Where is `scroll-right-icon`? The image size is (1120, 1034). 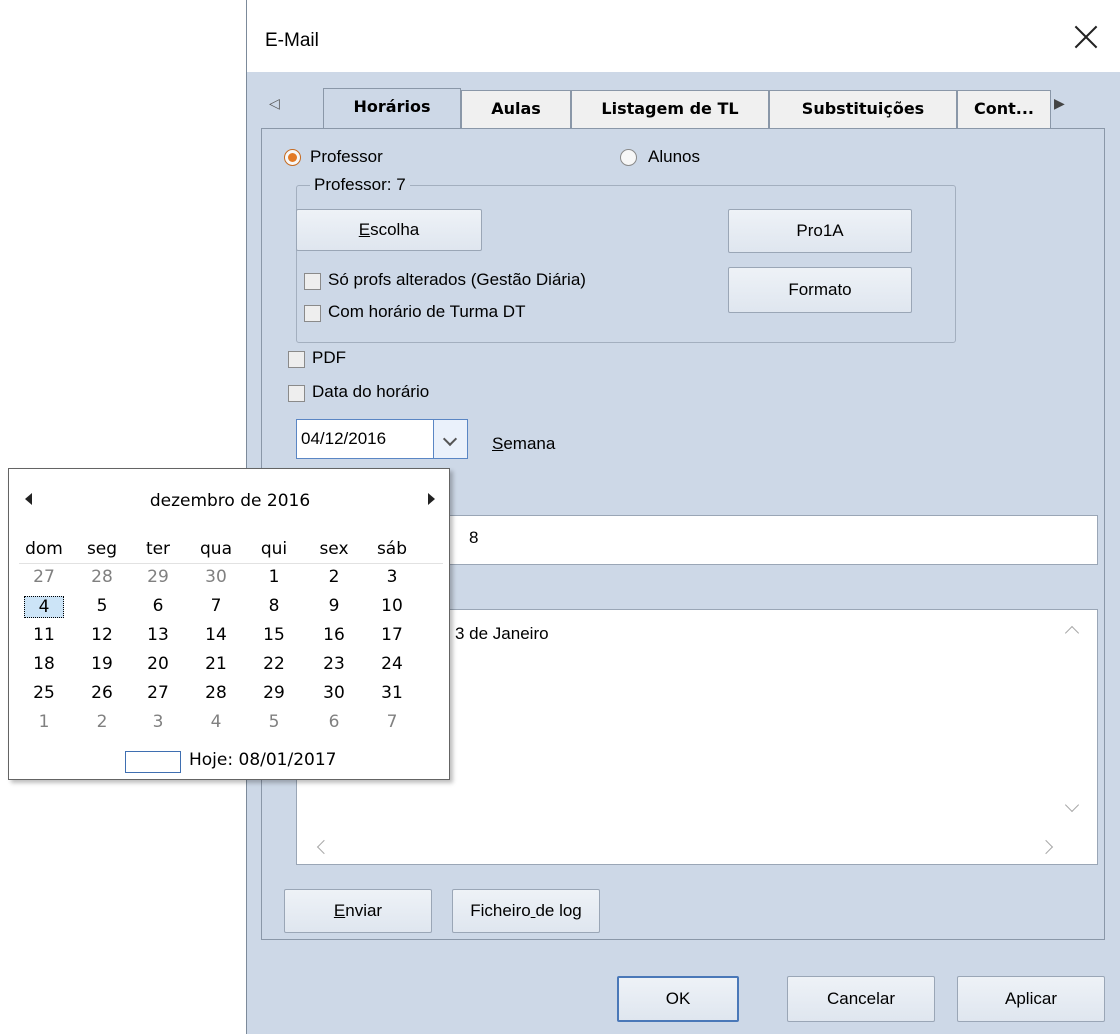
scroll-right-icon is located at coordinates (1046, 847).